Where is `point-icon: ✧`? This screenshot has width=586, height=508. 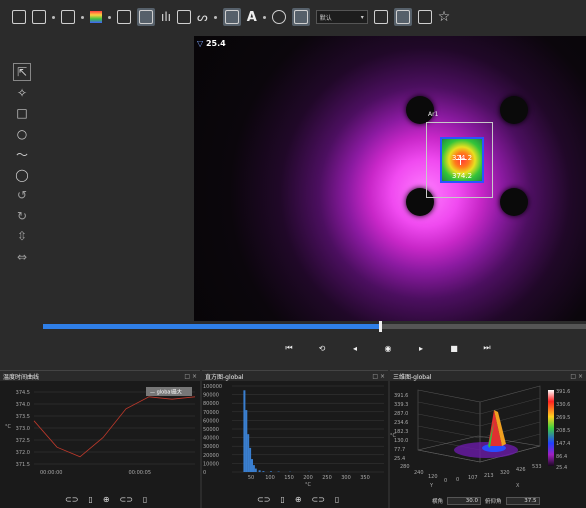 point-icon: ✧ is located at coordinates (22, 93).